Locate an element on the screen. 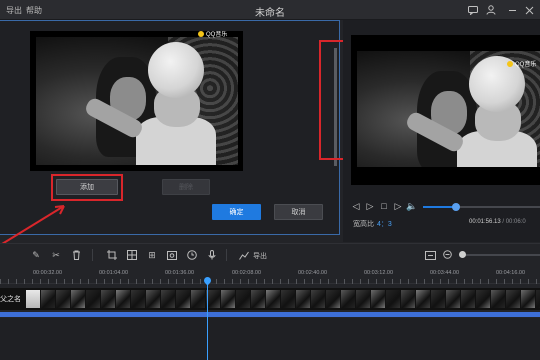 This screenshot has height=360, width=540. microphone-icon is located at coordinates (212, 255).